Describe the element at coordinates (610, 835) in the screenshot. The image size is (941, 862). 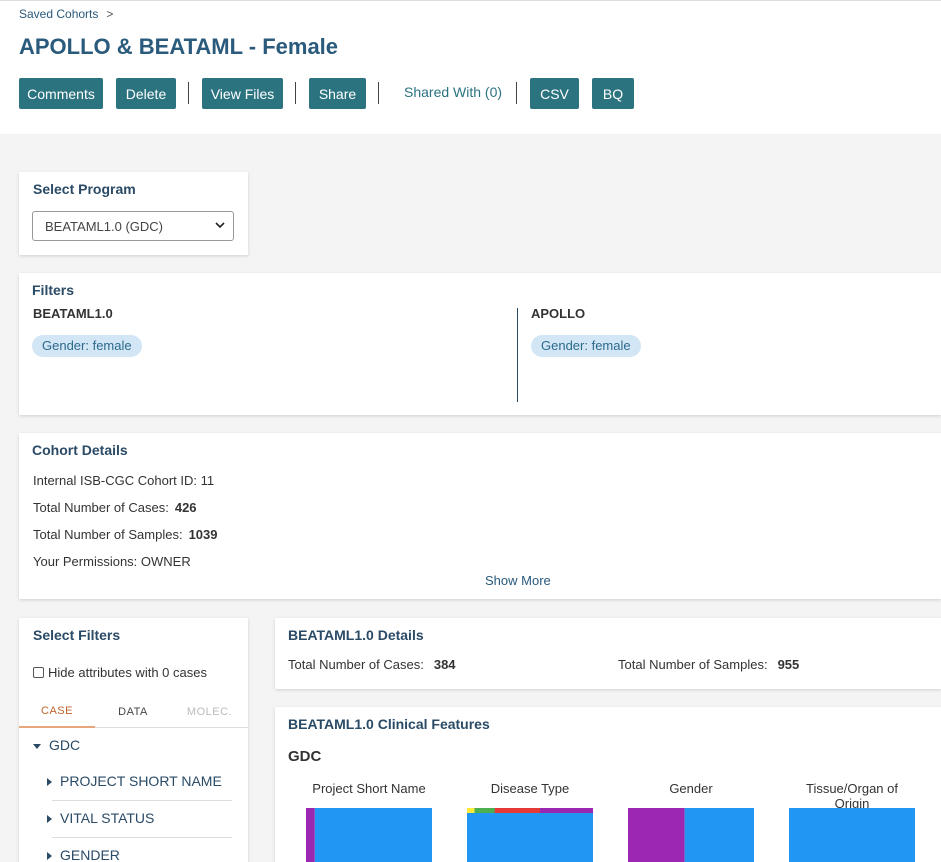
I see `clinical-charts` at that location.